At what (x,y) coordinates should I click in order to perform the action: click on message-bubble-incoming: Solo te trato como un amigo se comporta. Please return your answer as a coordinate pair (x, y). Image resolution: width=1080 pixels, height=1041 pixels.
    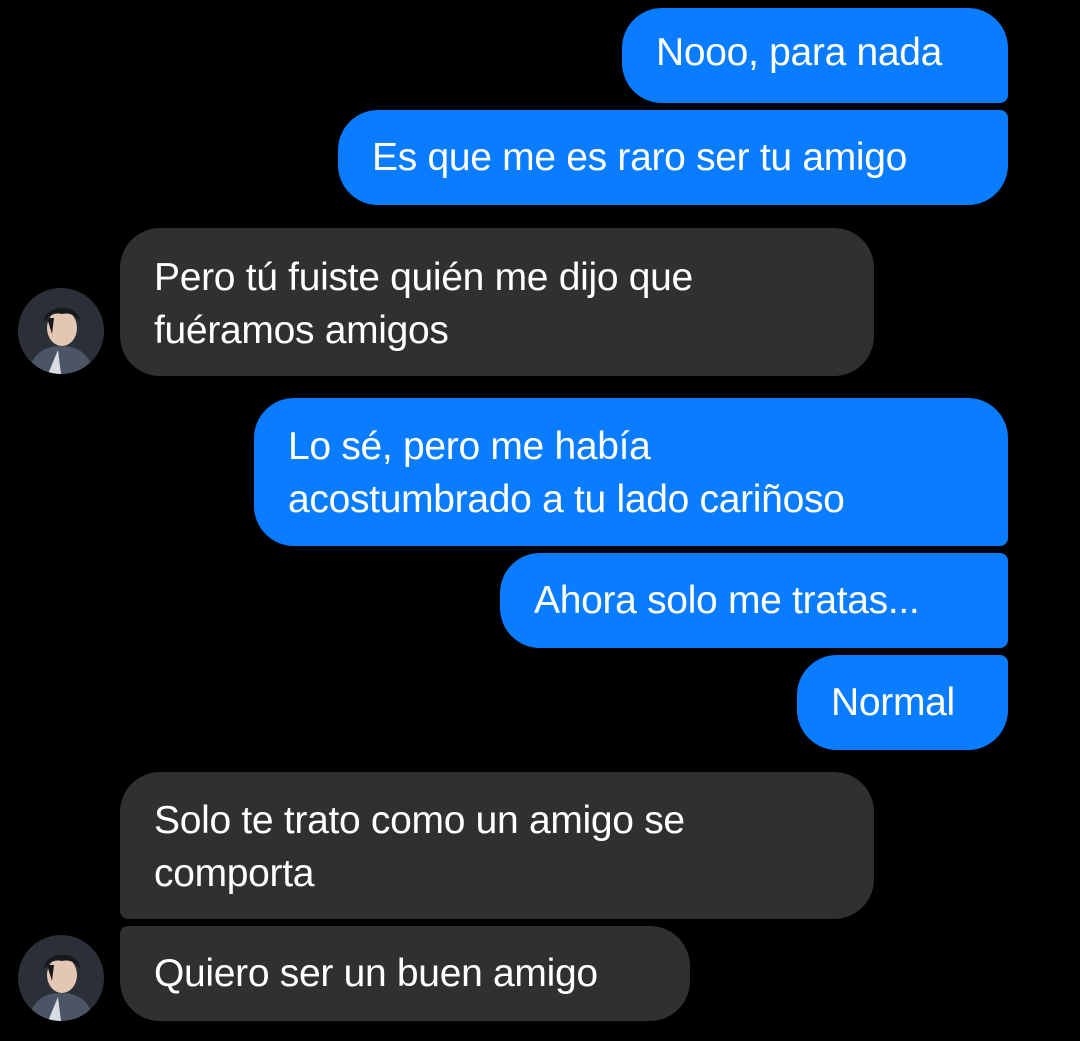
    Looking at the image, I should click on (497, 845).